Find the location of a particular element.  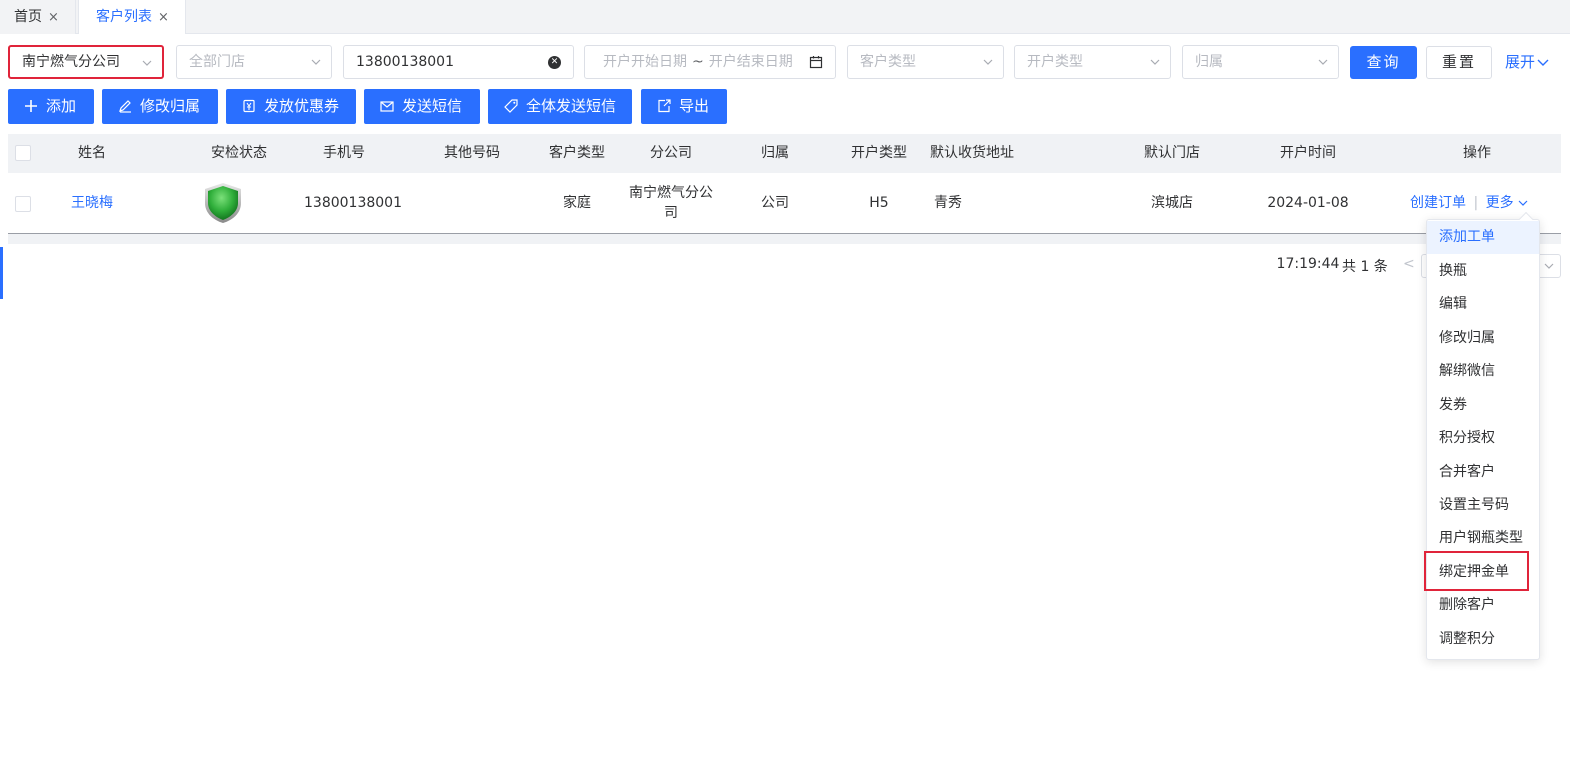

export-icon is located at coordinates (664, 106).